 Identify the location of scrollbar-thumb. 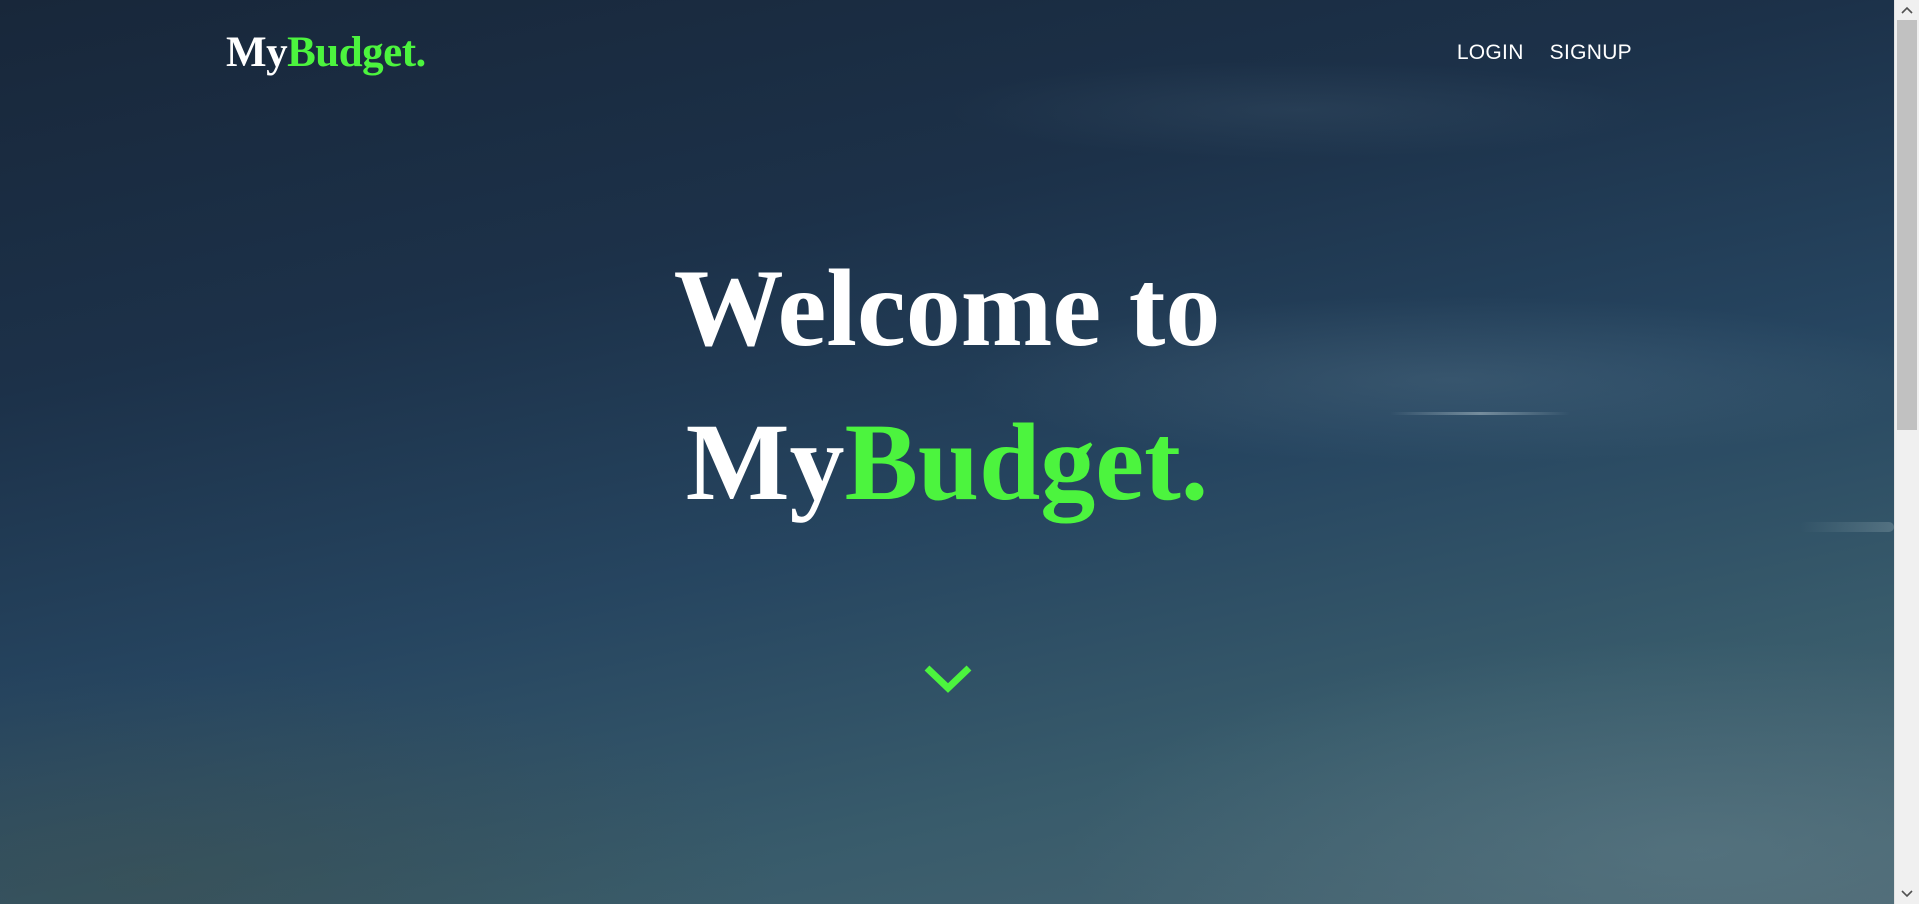
(1907, 225).